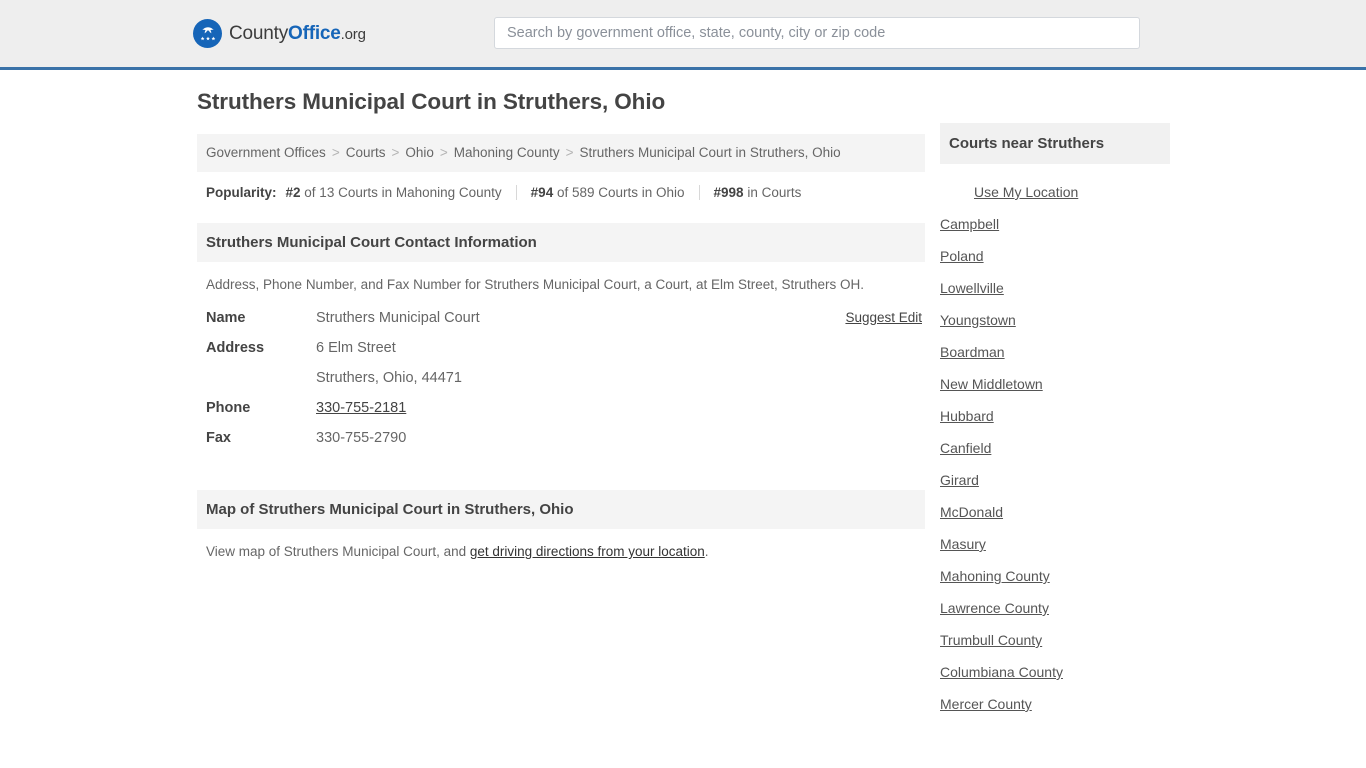  I want to click on row-key-phone: Phone, so click(228, 408).